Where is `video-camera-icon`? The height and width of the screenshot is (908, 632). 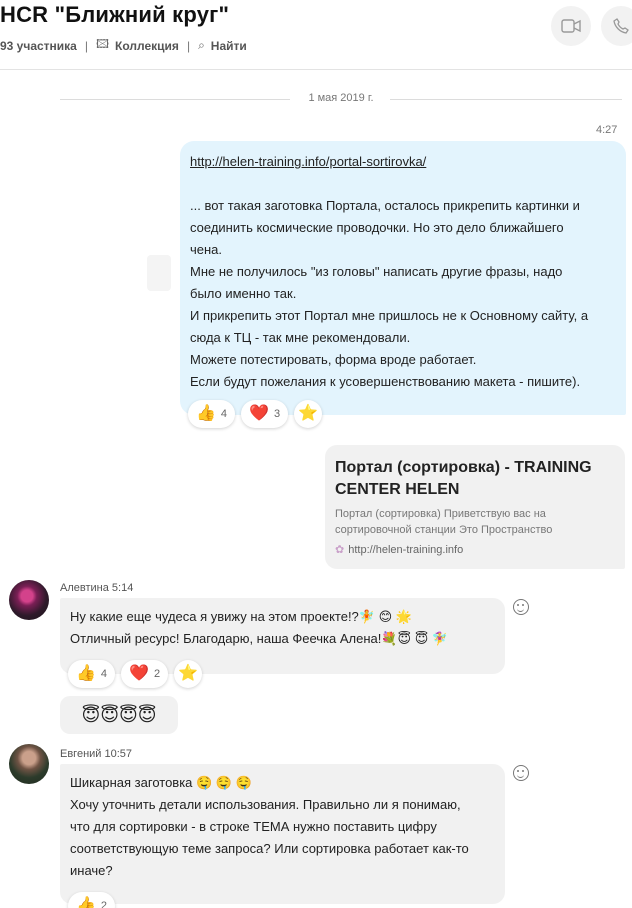 video-camera-icon is located at coordinates (571, 26).